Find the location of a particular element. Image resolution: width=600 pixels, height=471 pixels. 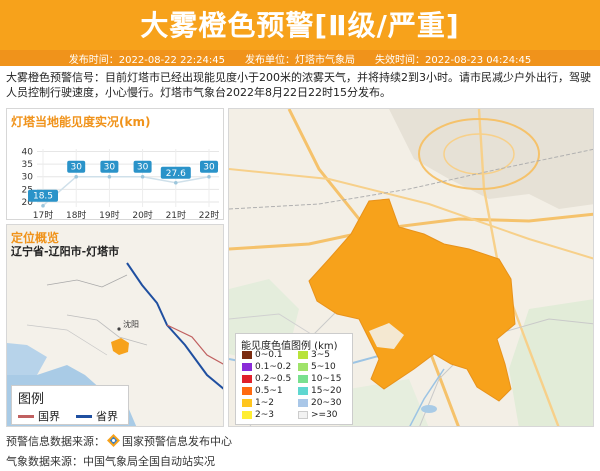

x-tick-label: 18时 is located at coordinates (76, 215).